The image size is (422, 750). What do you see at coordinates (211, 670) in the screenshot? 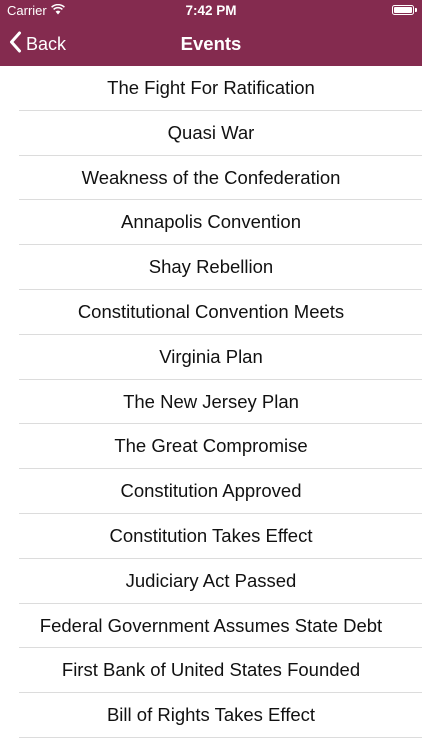
I see `event-item: First Bank of United States Founded` at bounding box center [211, 670].